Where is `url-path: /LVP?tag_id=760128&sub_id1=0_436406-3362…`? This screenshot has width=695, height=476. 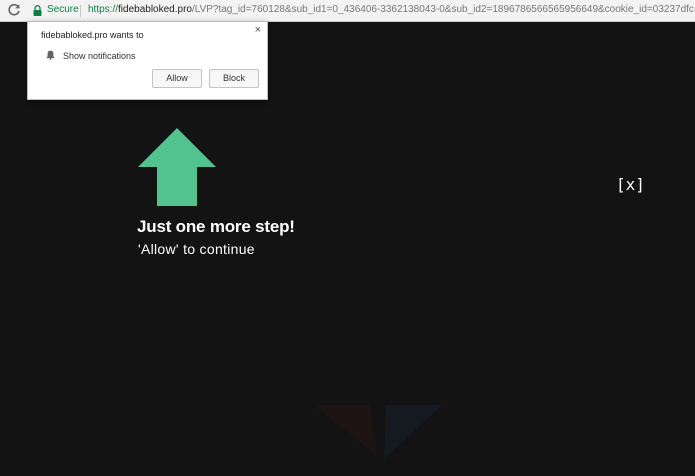 url-path: /LVP?tag_id=760128&sub_id1=0_436406-3362… is located at coordinates (443, 9).